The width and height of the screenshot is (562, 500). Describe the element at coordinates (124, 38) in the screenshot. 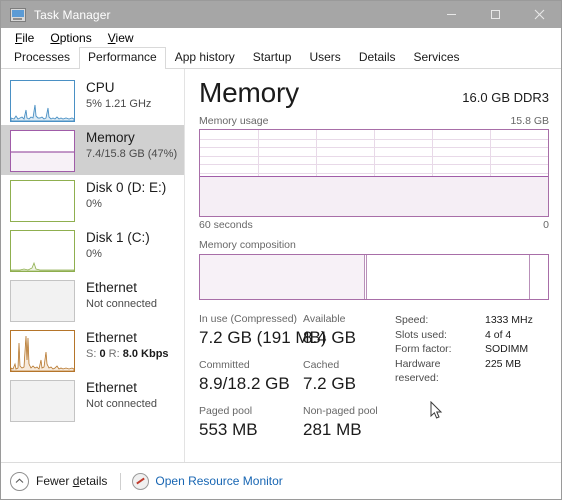

I see `menu-view-rest: iew` at that location.